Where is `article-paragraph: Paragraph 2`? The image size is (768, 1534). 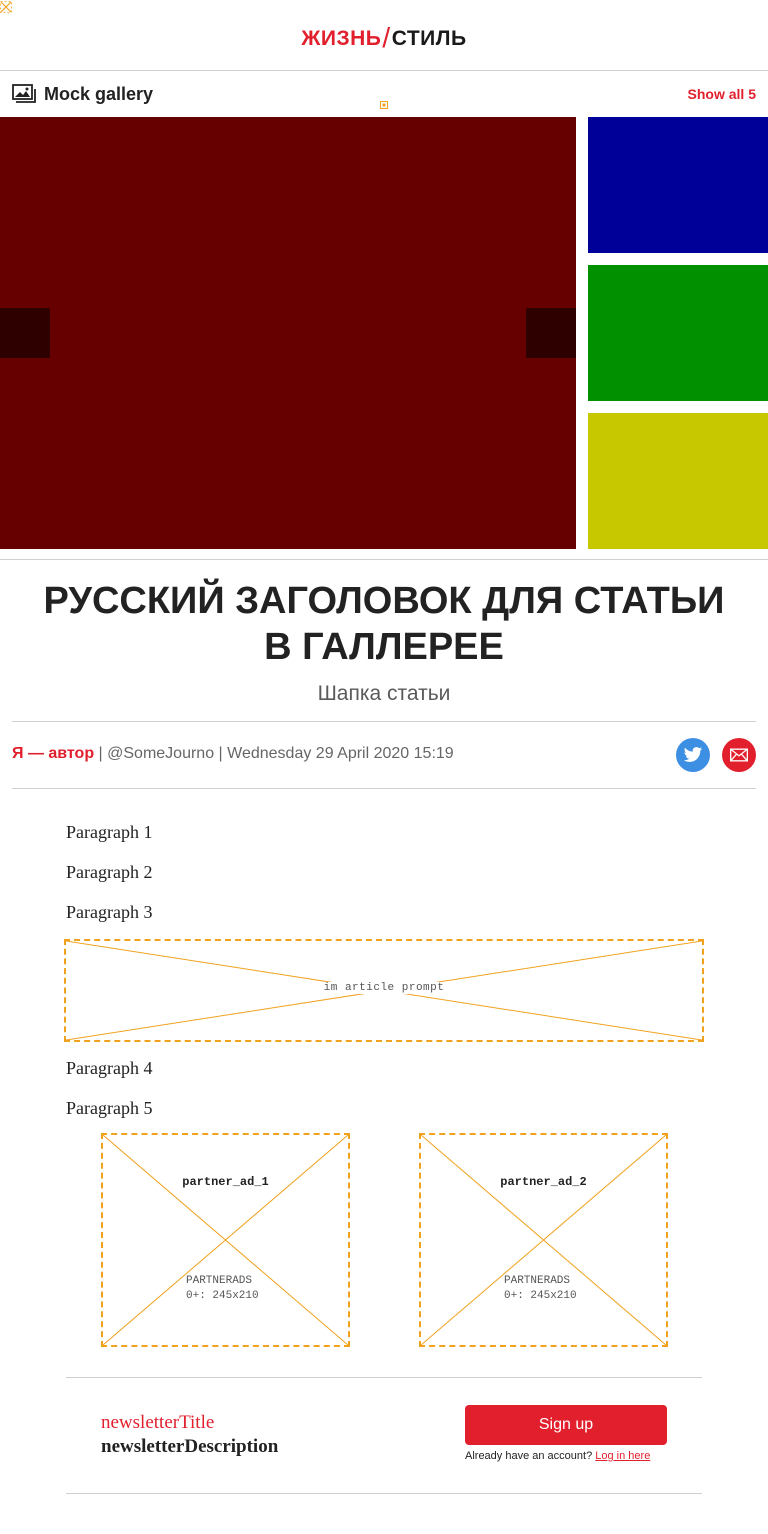 article-paragraph: Paragraph 2 is located at coordinates (109, 872).